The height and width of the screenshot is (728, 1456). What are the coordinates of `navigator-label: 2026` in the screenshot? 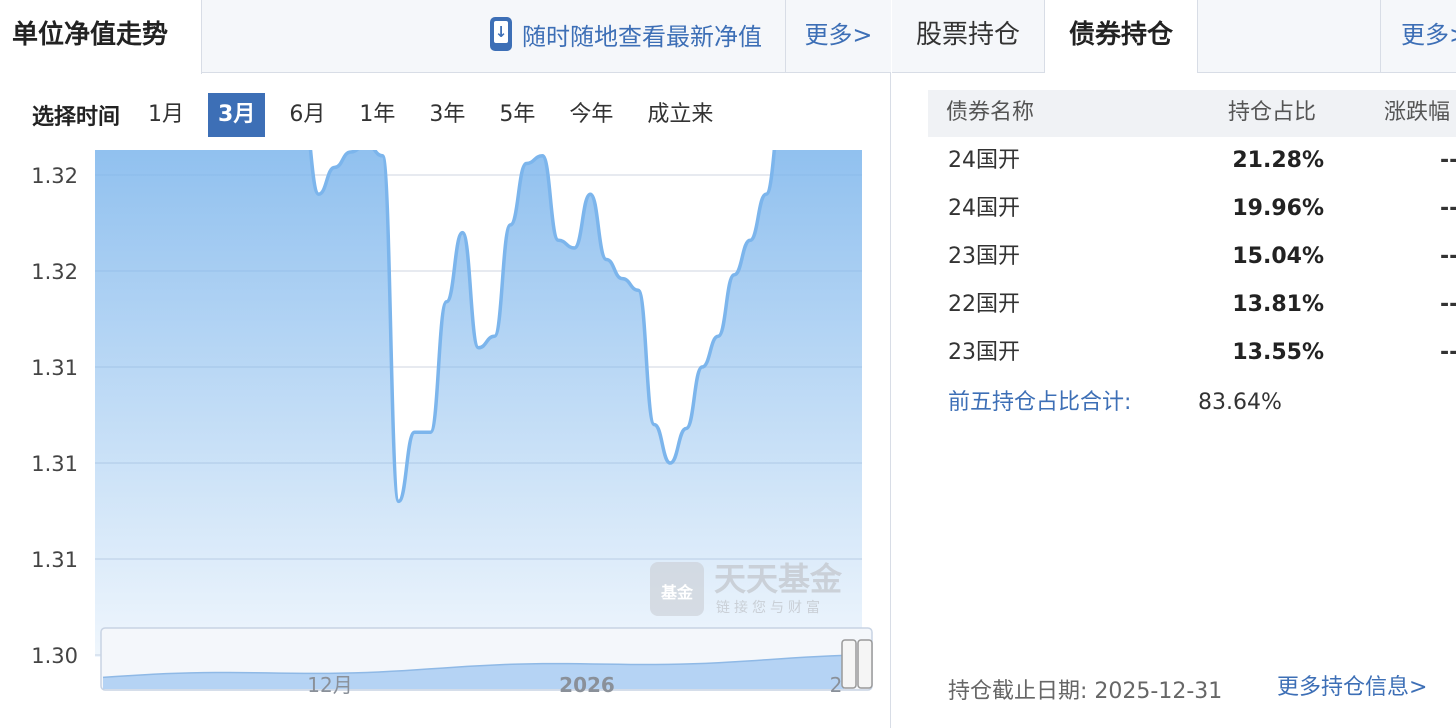 It's located at (587, 685).